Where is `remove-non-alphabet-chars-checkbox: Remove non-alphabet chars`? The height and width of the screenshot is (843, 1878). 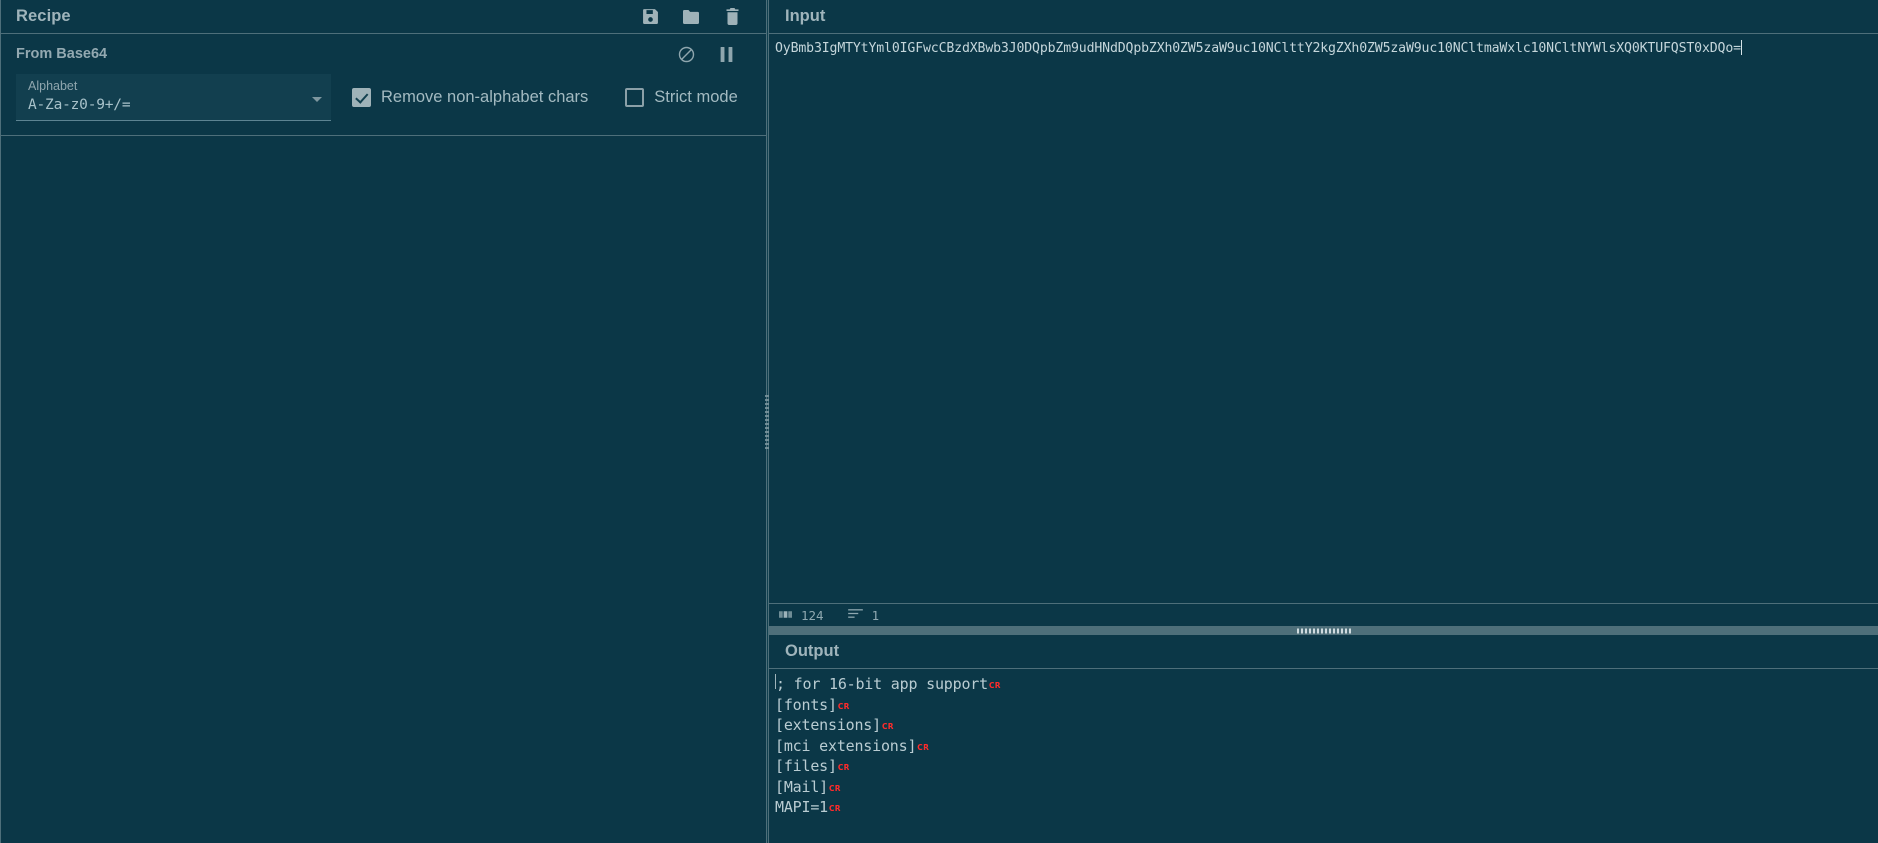
remove-non-alphabet-chars-checkbox: Remove non-alphabet chars is located at coordinates (470, 97).